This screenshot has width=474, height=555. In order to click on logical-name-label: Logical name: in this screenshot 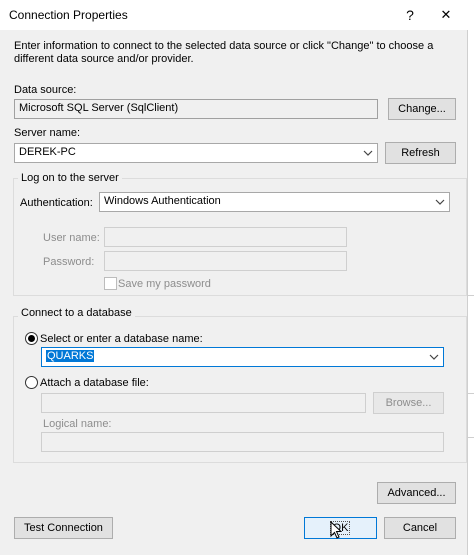, I will do `click(77, 424)`.